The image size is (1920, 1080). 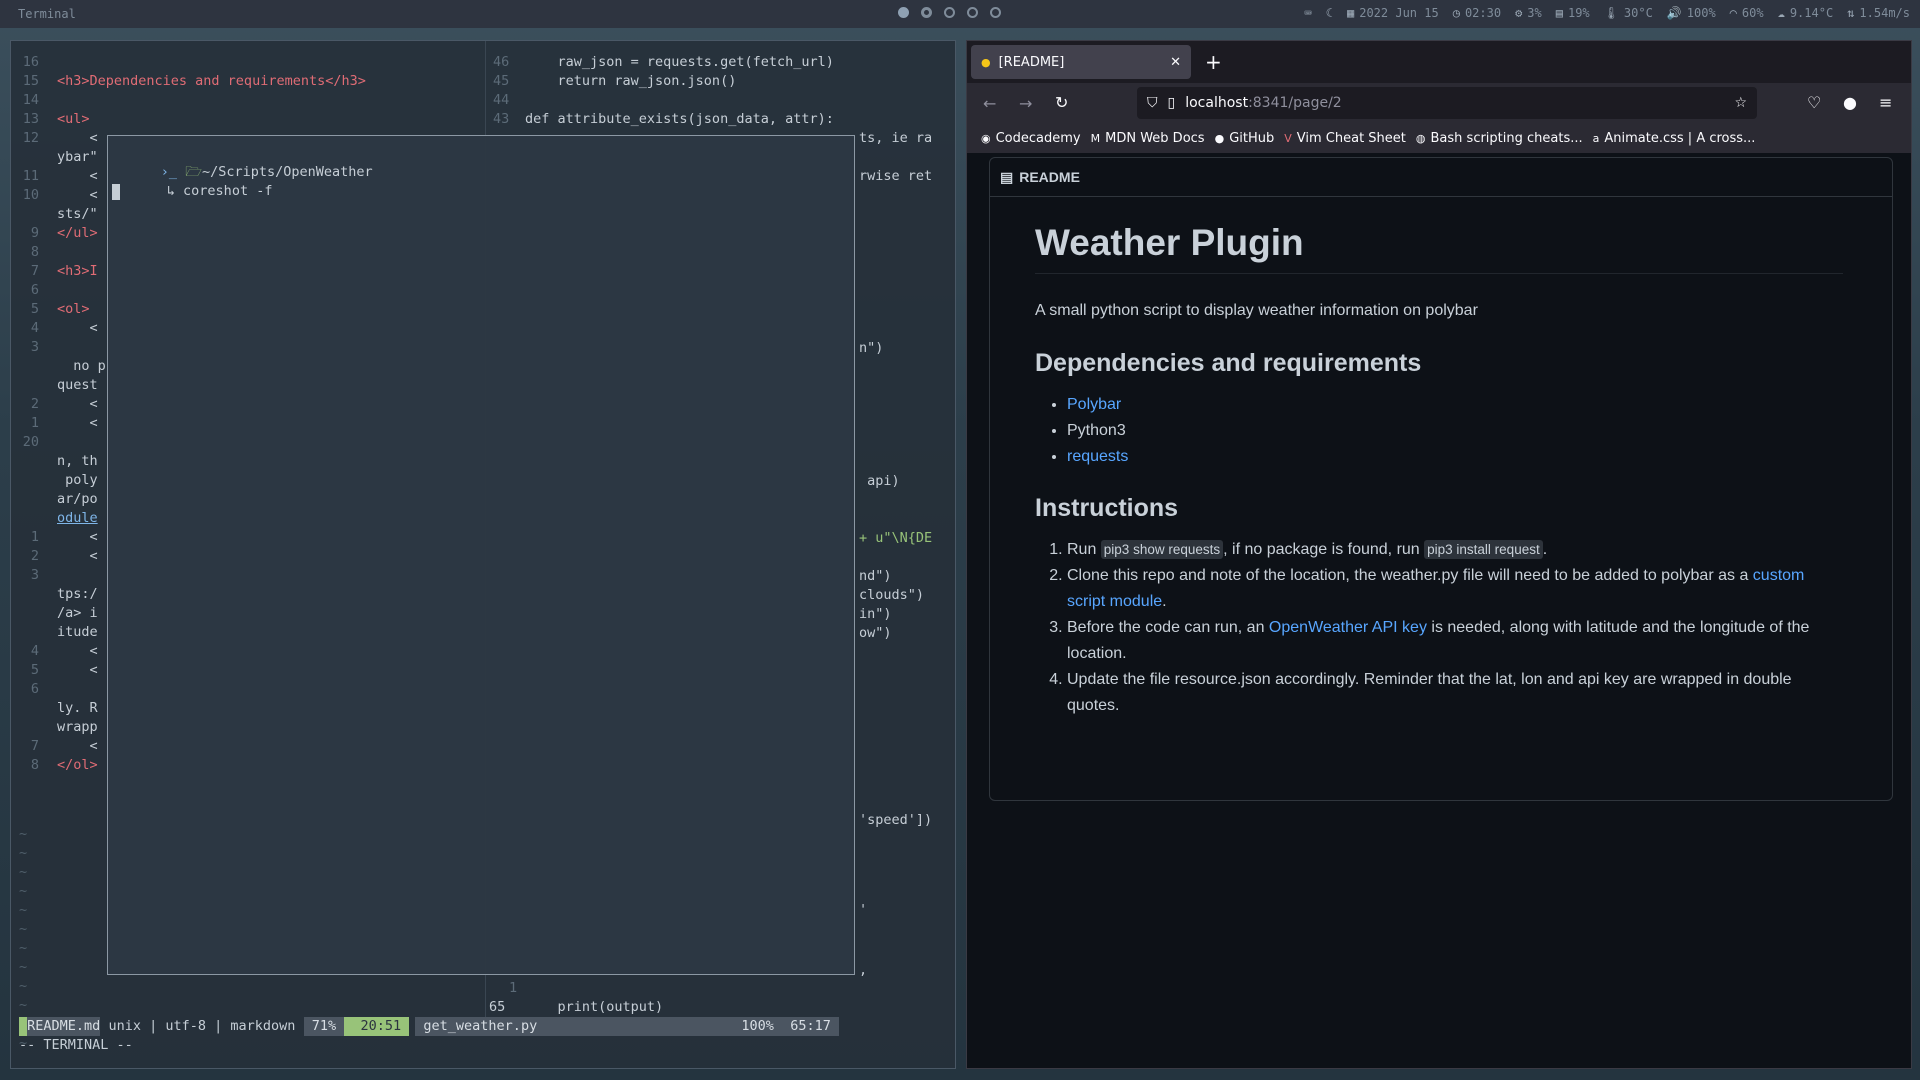 I want to click on line-number: 11, so click(x=30, y=176).